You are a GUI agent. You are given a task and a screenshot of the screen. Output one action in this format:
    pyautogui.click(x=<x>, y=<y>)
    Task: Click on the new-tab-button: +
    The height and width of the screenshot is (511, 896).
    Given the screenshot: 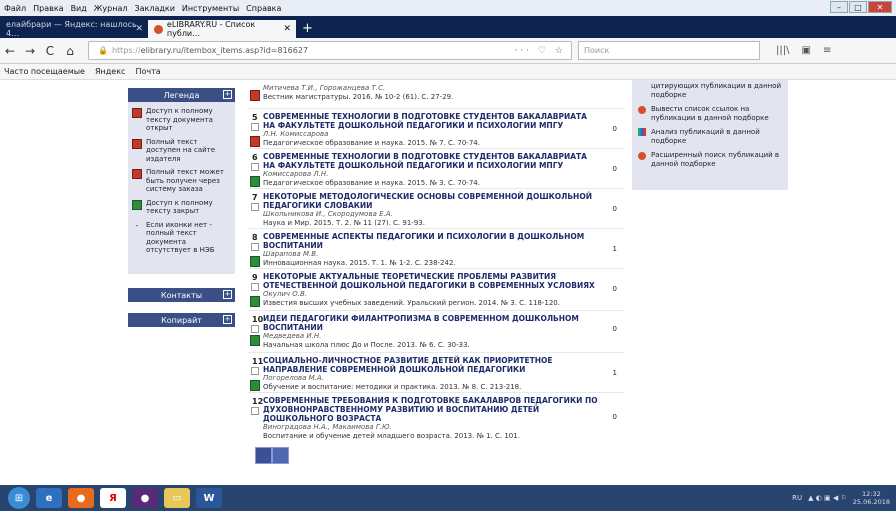 What is the action you would take?
    pyautogui.click(x=307, y=28)
    